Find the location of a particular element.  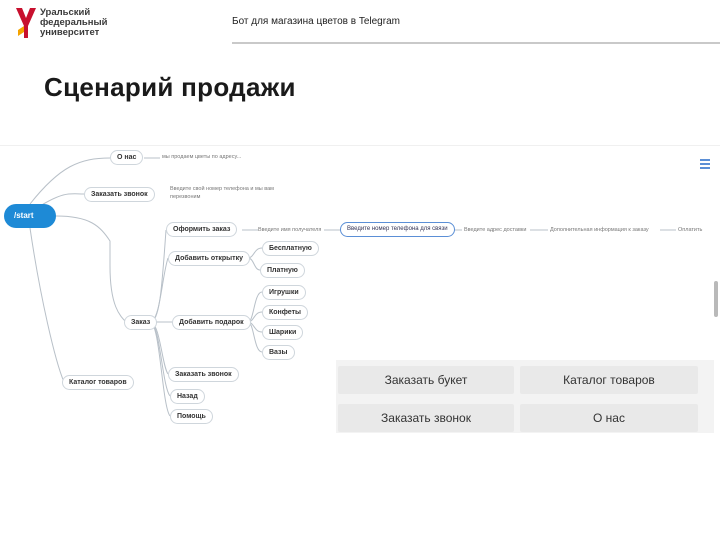

keyboard-button-order-call: Заказать звонок is located at coordinates (426, 418).